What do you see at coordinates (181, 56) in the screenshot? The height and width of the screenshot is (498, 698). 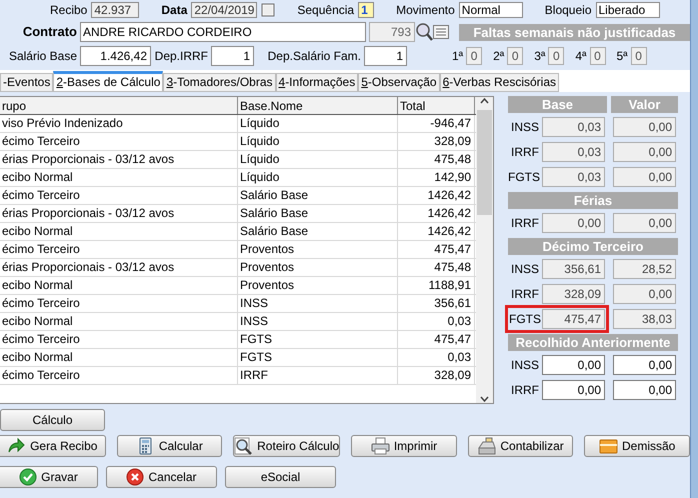 I see `field-label: Dep.IRRF` at bounding box center [181, 56].